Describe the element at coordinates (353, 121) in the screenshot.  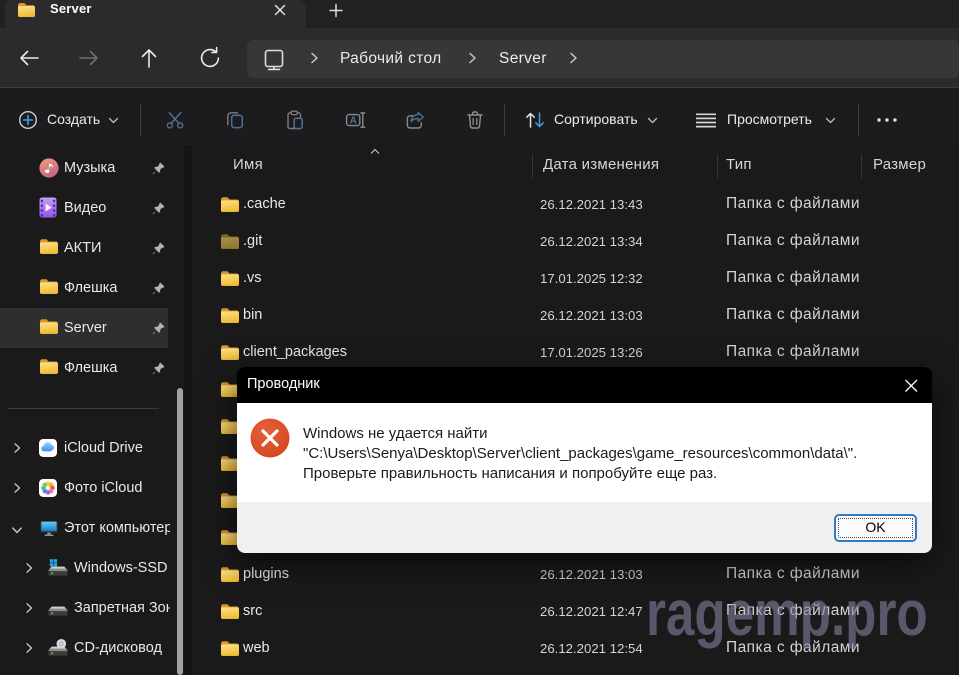
I see `svg-text: A` at that location.